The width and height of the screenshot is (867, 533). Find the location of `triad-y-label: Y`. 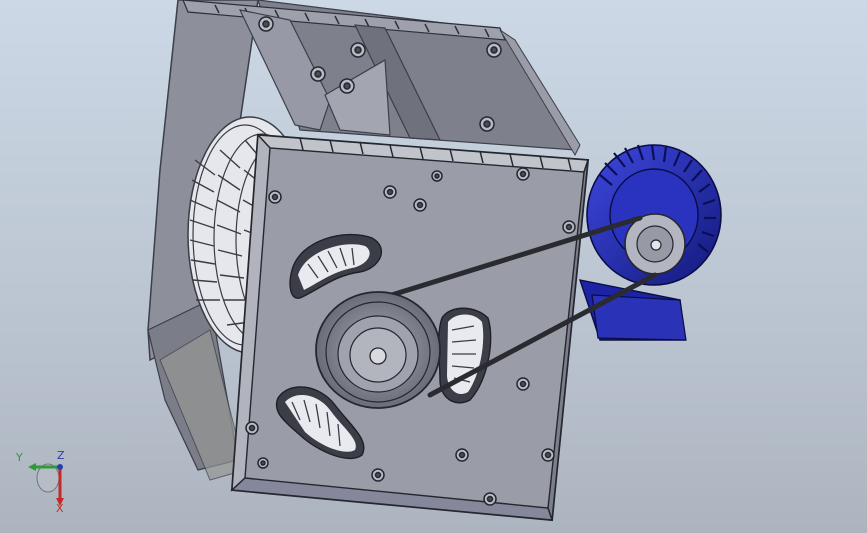

triad-y-label: Y is located at coordinates (19, 457).